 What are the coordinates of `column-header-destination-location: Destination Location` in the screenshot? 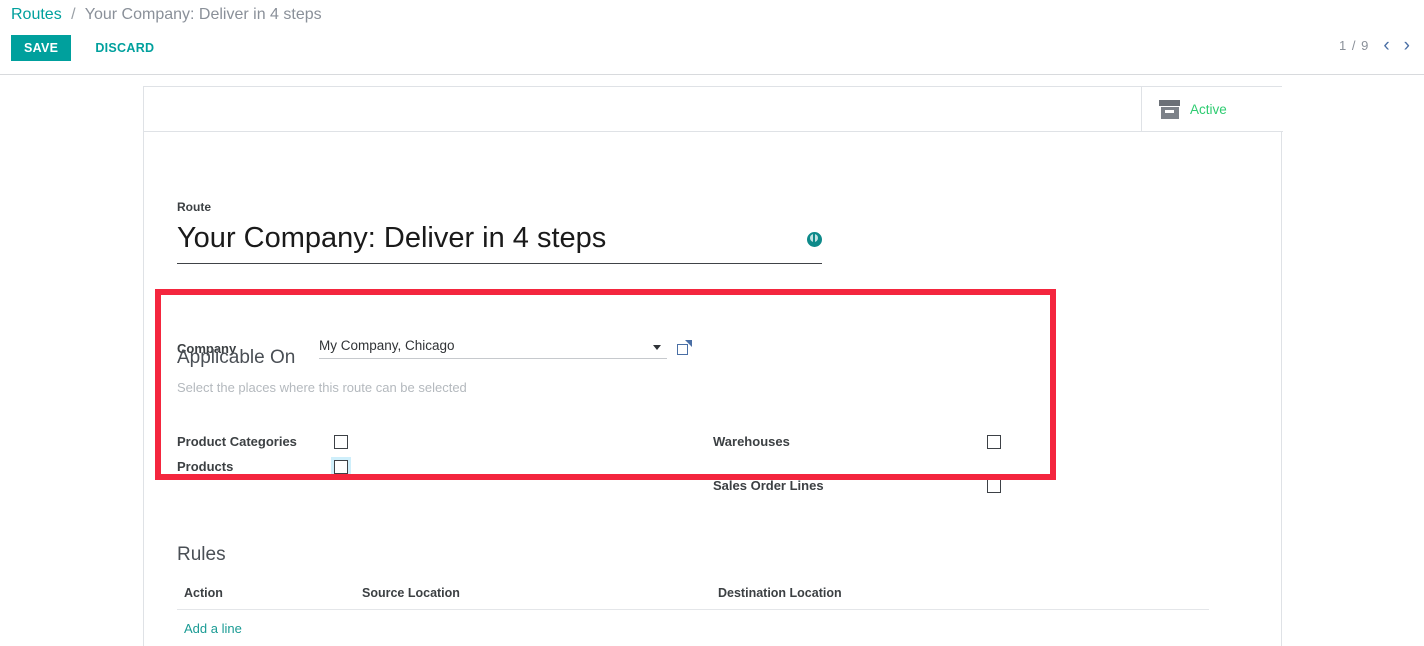 It's located at (960, 598).